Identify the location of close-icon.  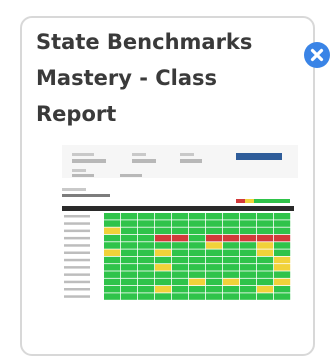
(317, 55).